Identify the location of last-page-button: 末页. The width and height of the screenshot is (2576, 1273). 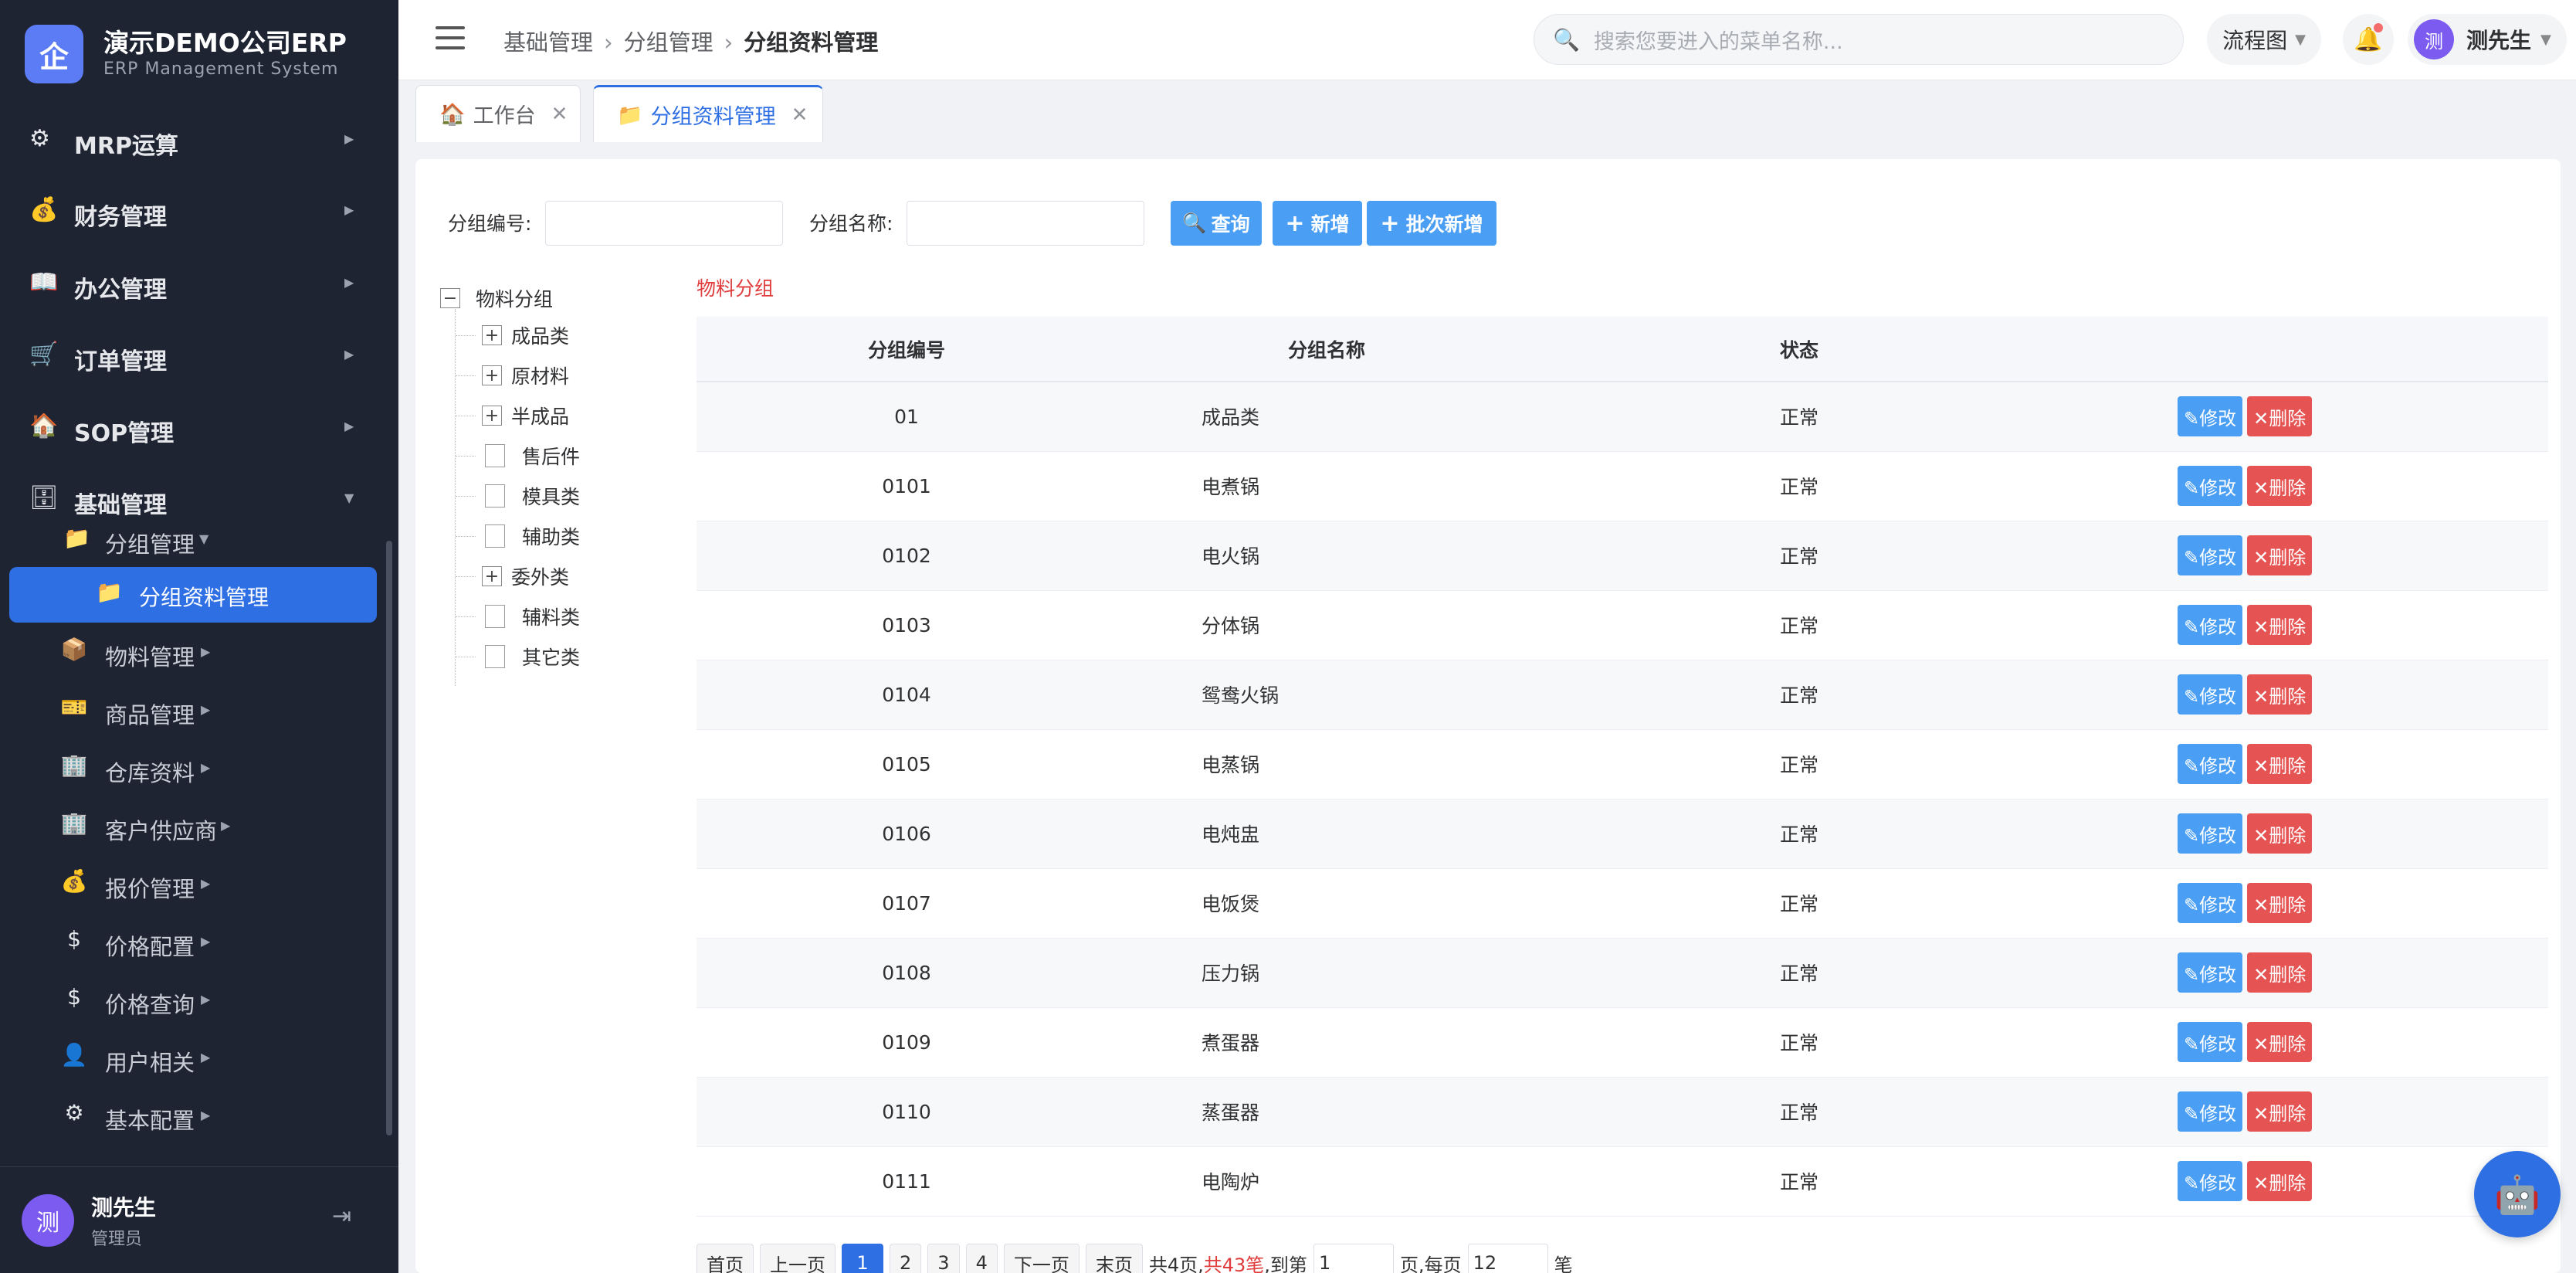
(1114, 1258).